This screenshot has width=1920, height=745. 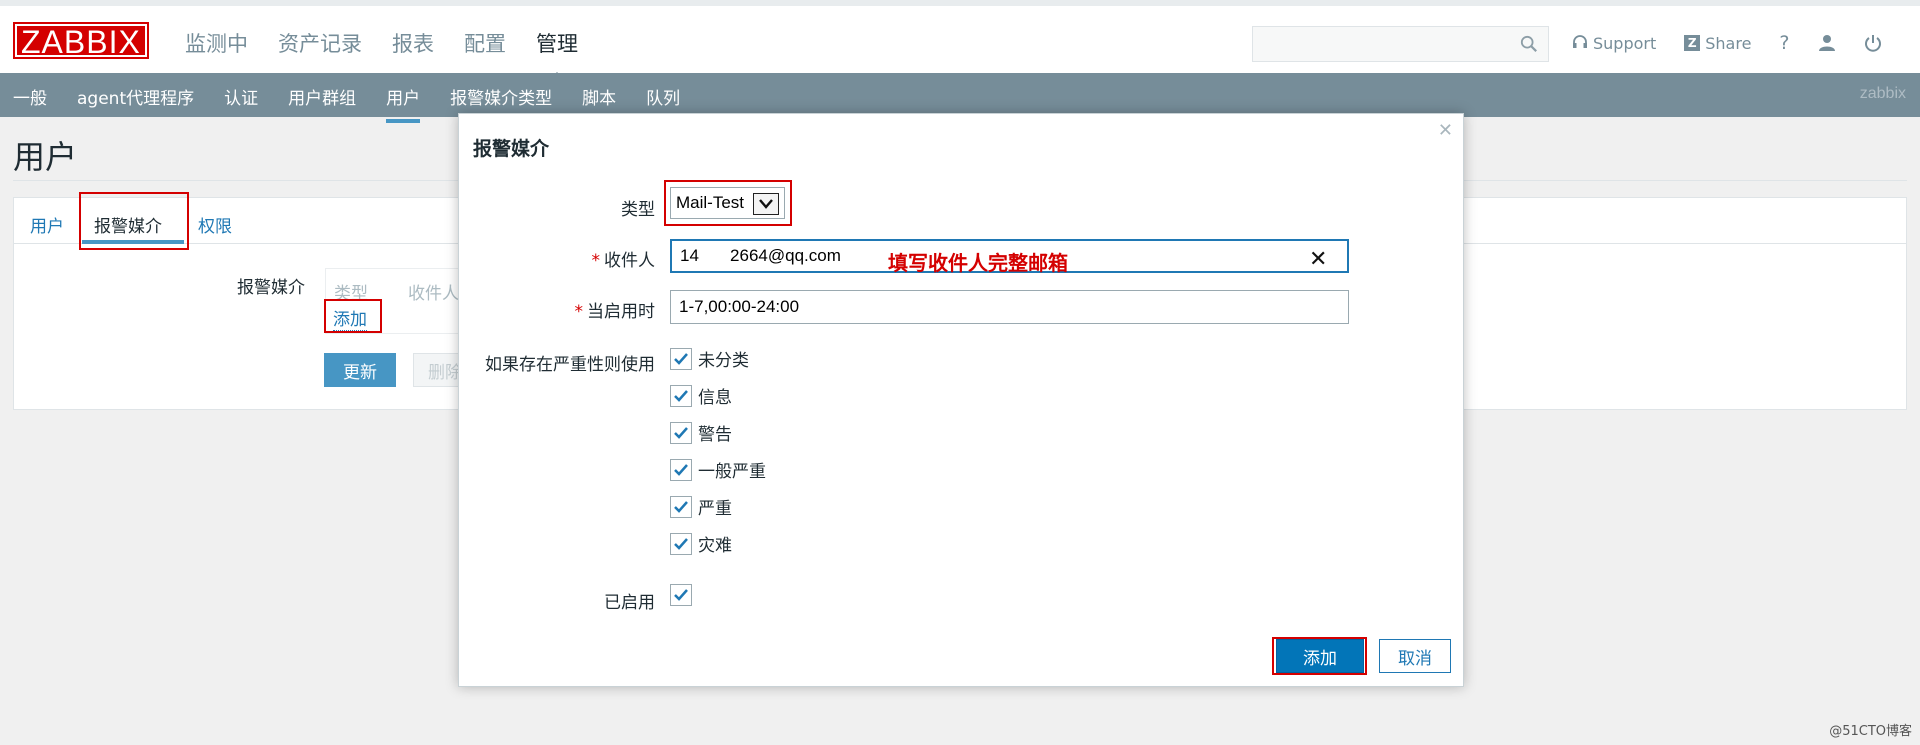 What do you see at coordinates (322, 96) in the screenshot?
I see `subnav-item-user-groups: 用户群组` at bounding box center [322, 96].